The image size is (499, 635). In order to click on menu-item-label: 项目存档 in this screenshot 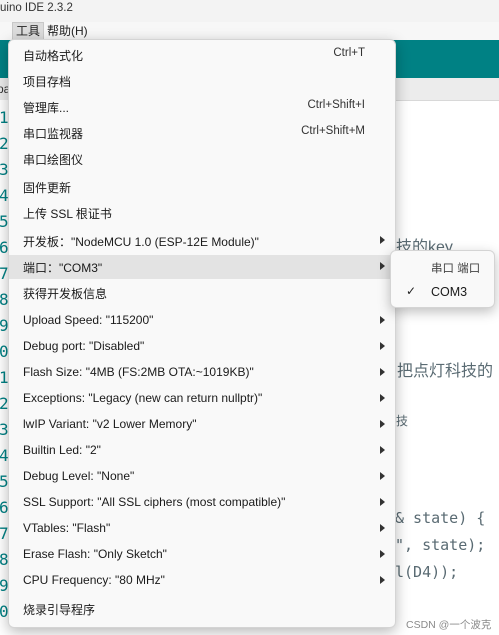, I will do `click(47, 82)`.